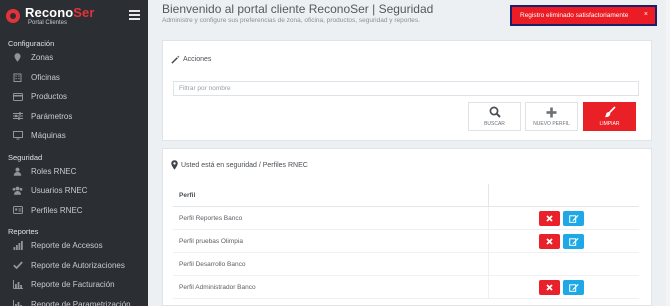 The width and height of the screenshot is (670, 306). I want to click on filter-by-name-input: Filtrar por nombre, so click(406, 88).